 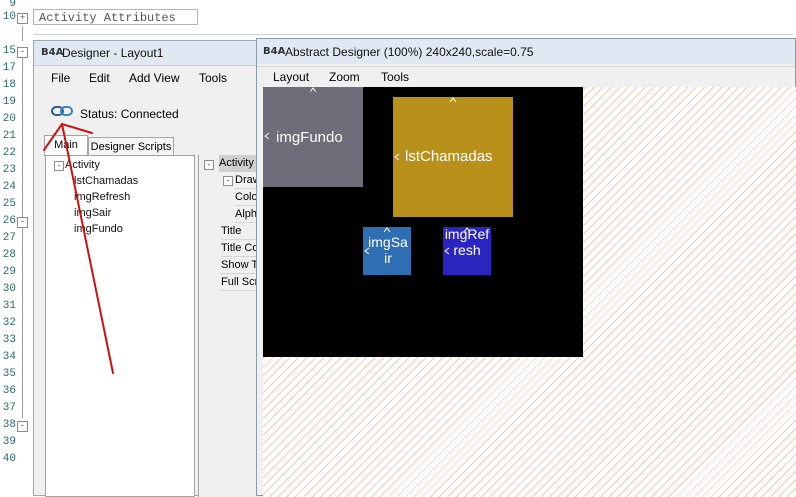 What do you see at coordinates (9, 204) in the screenshot?
I see `line-number: 25` at bounding box center [9, 204].